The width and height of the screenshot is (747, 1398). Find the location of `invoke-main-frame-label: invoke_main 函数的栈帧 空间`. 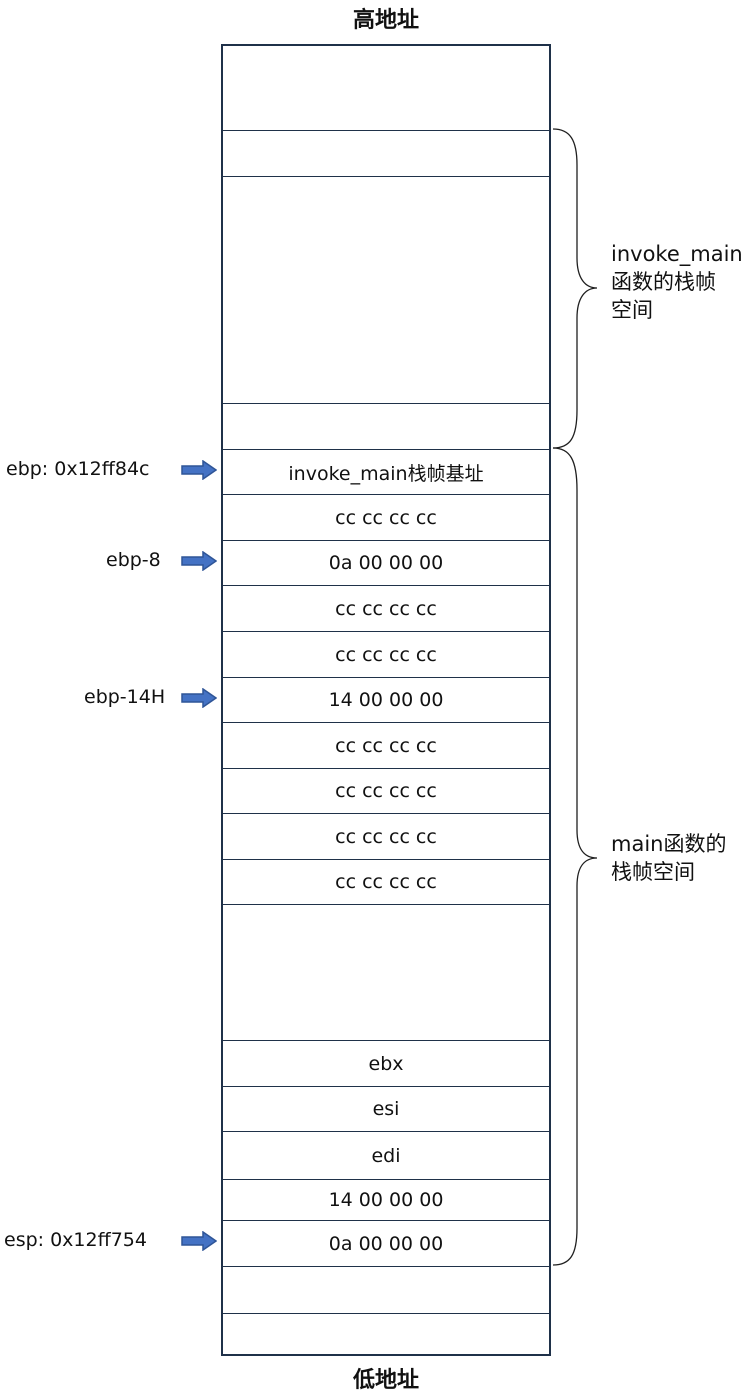

invoke-main-frame-label: invoke_main 函数的栈帧 空间 is located at coordinates (677, 282).